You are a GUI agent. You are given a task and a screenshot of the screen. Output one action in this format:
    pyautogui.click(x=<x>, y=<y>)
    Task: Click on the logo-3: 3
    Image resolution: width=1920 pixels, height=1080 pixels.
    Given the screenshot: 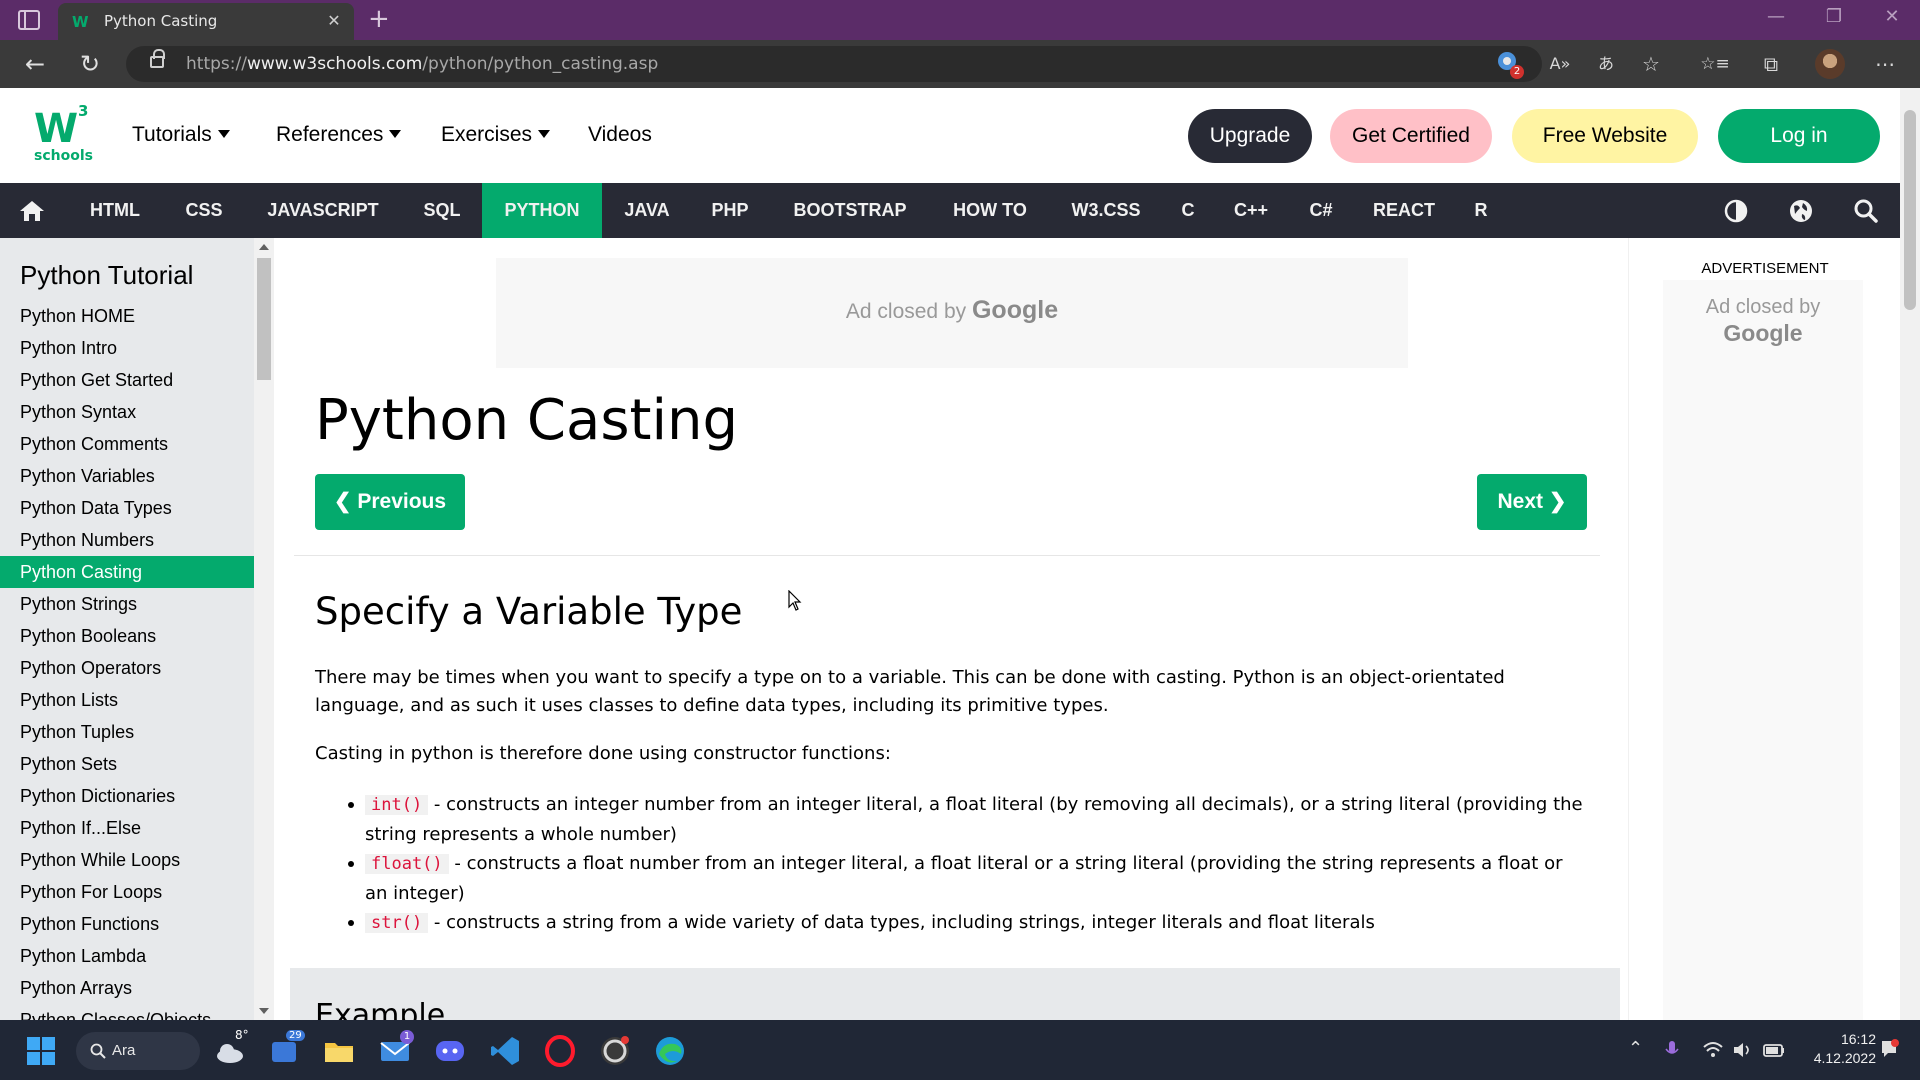 What is the action you would take?
    pyautogui.click(x=83, y=111)
    